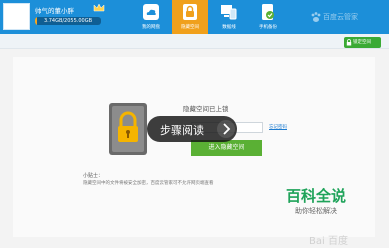 The height and width of the screenshot is (248, 389). What do you see at coordinates (268, 27) in the screenshot?
I see `nav-label: 手机备份` at bounding box center [268, 27].